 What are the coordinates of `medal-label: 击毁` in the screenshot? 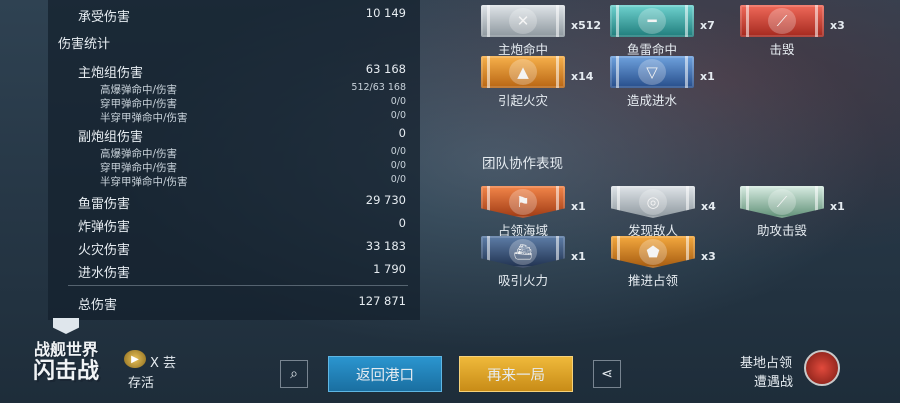 It's located at (782, 49).